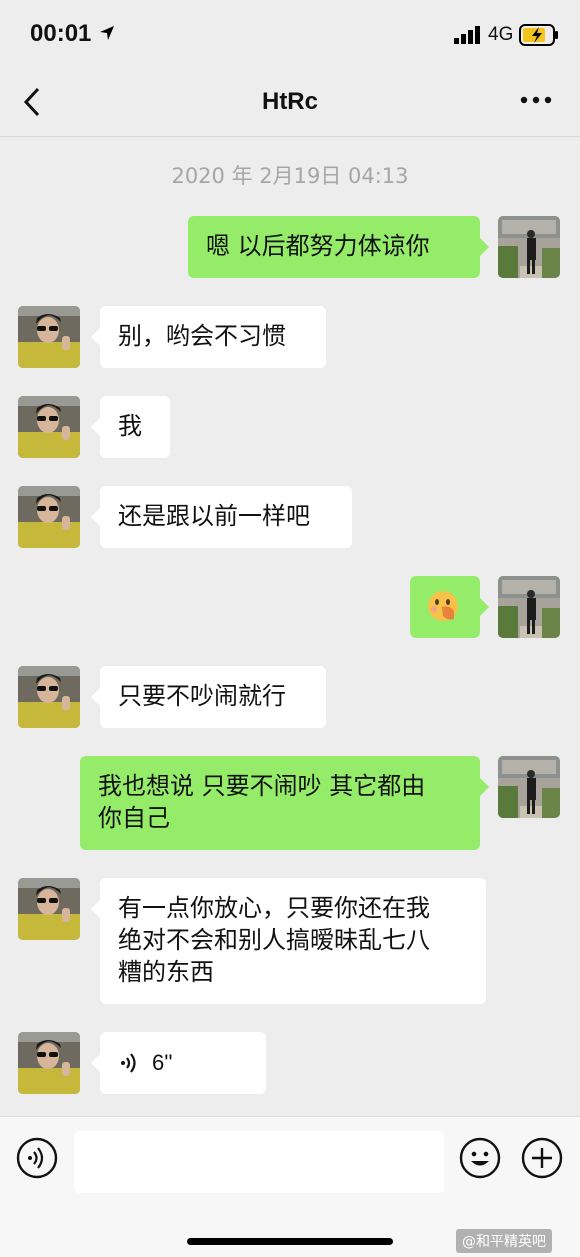  I want to click on voice-wave-icon, so click(128, 1063).